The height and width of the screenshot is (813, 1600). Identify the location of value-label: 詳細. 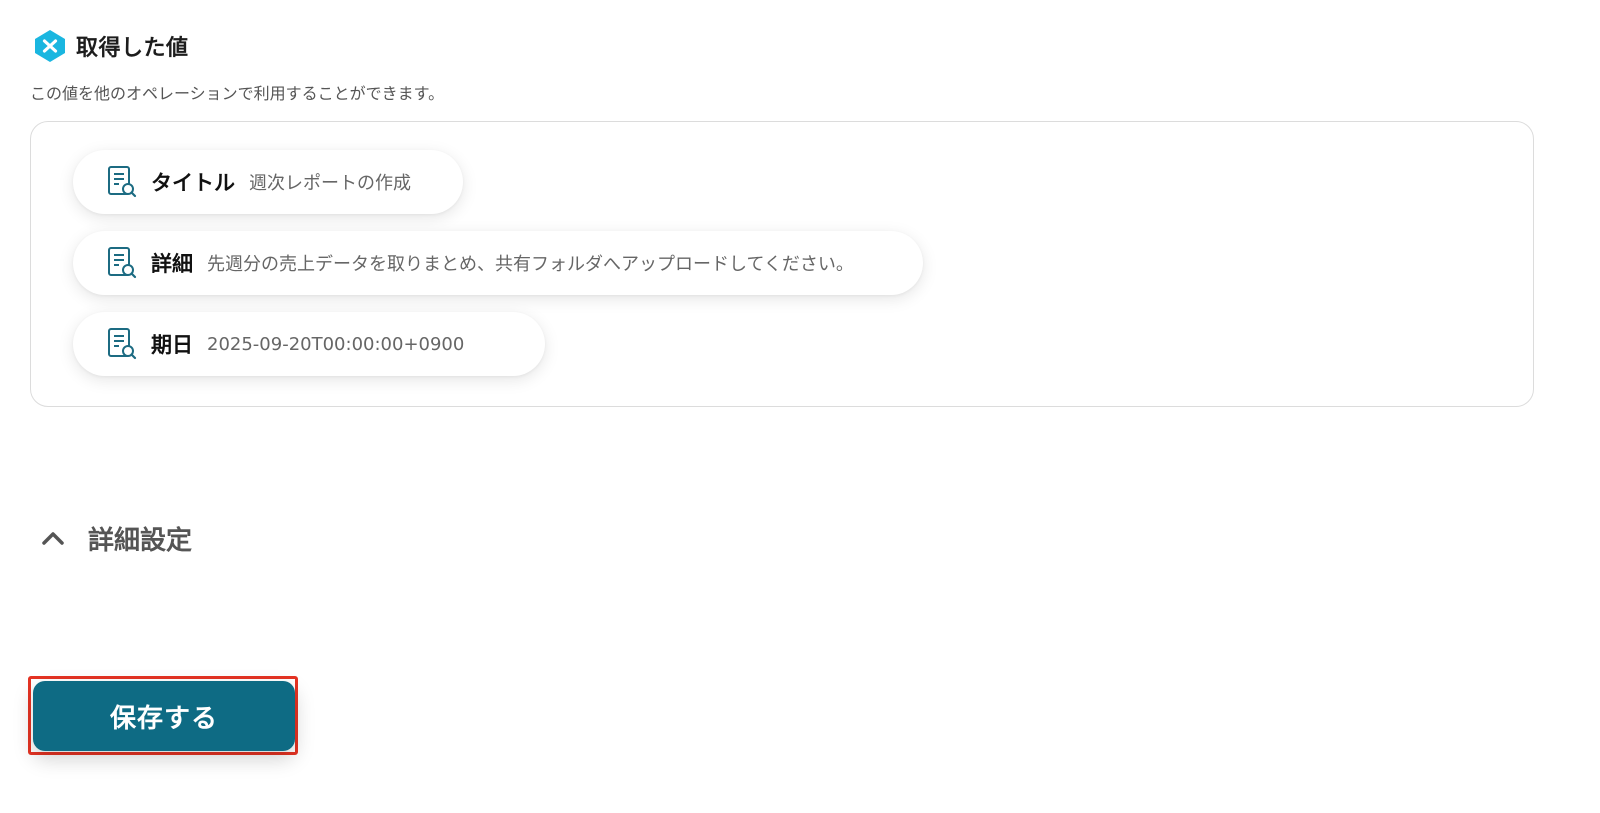
(172, 264).